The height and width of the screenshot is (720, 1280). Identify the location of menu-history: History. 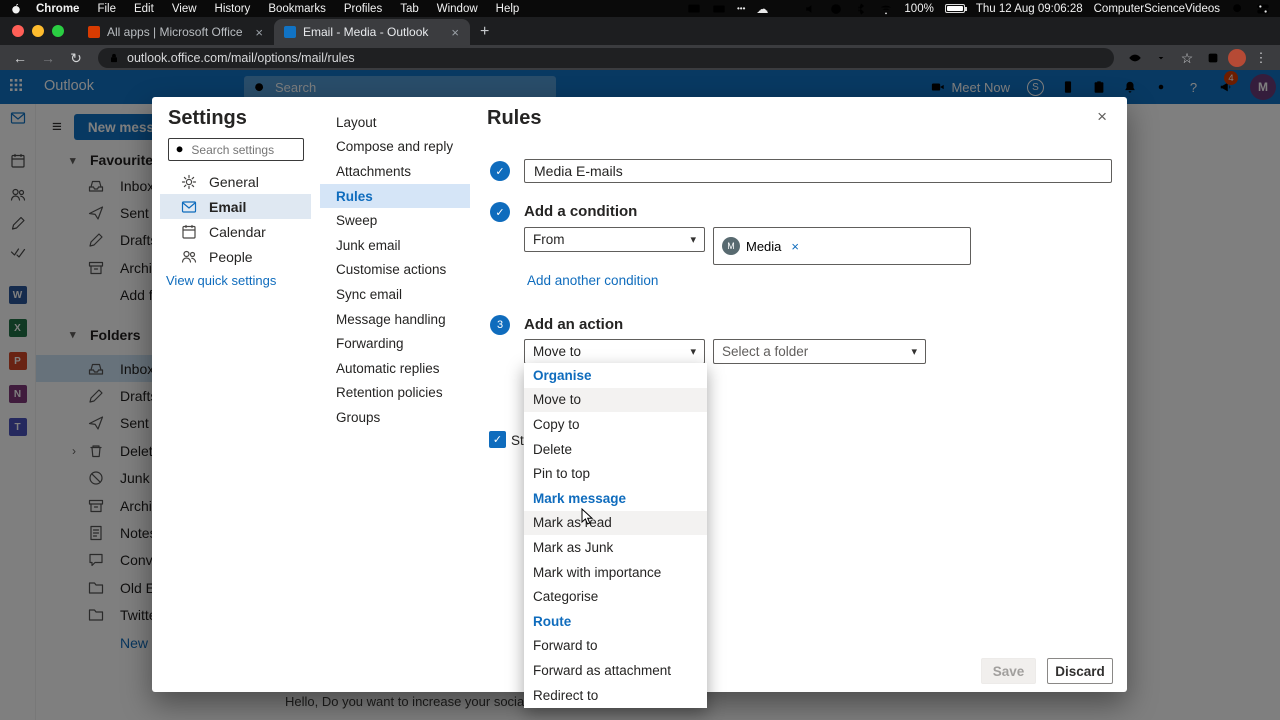
(233, 9).